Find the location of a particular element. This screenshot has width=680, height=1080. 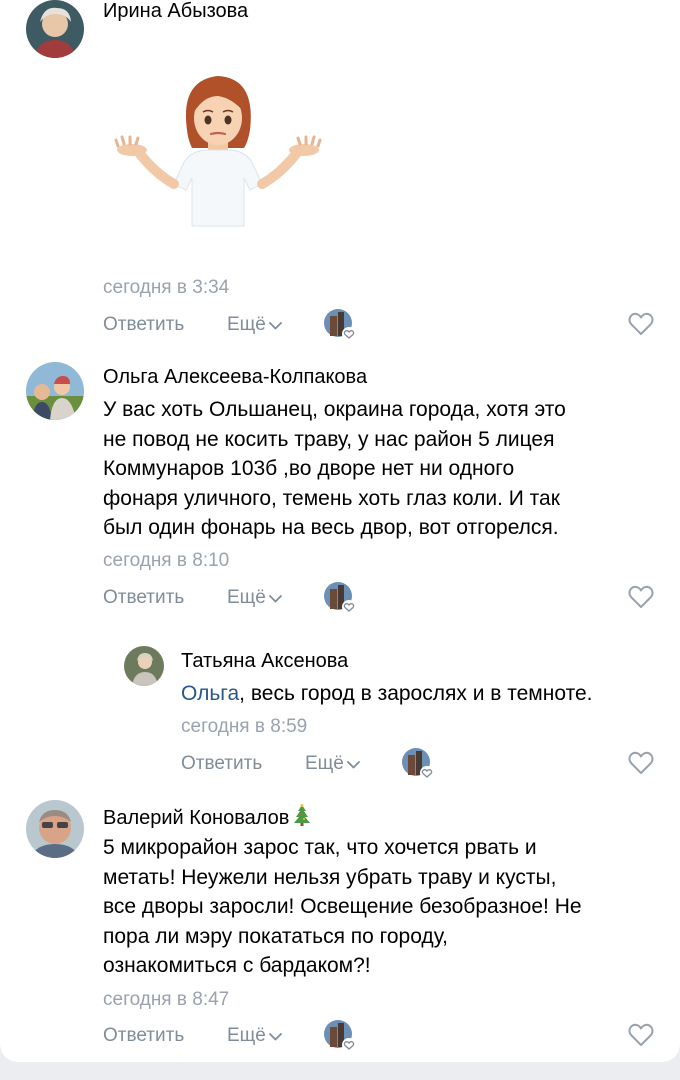

comment-time: сегодня в 8:47 is located at coordinates (166, 999).